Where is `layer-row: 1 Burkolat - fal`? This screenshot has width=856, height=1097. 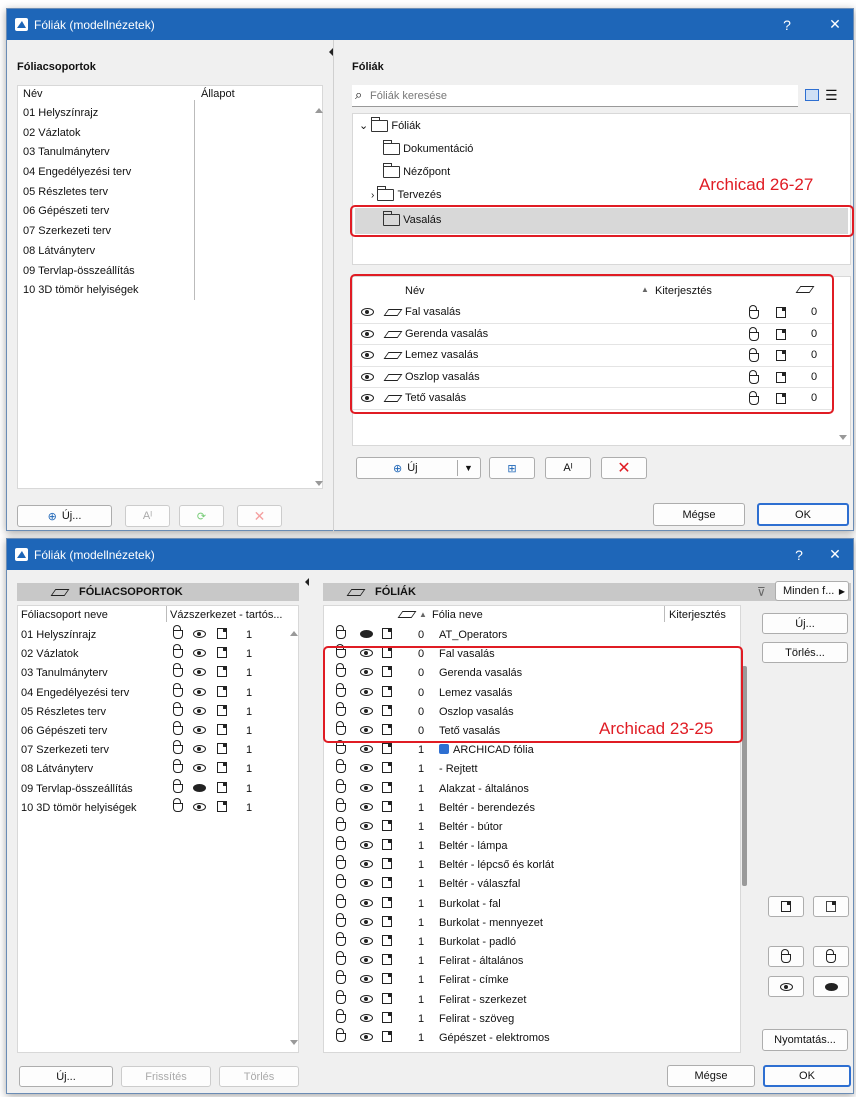 layer-row: 1 Burkolat - fal is located at coordinates (529, 903).